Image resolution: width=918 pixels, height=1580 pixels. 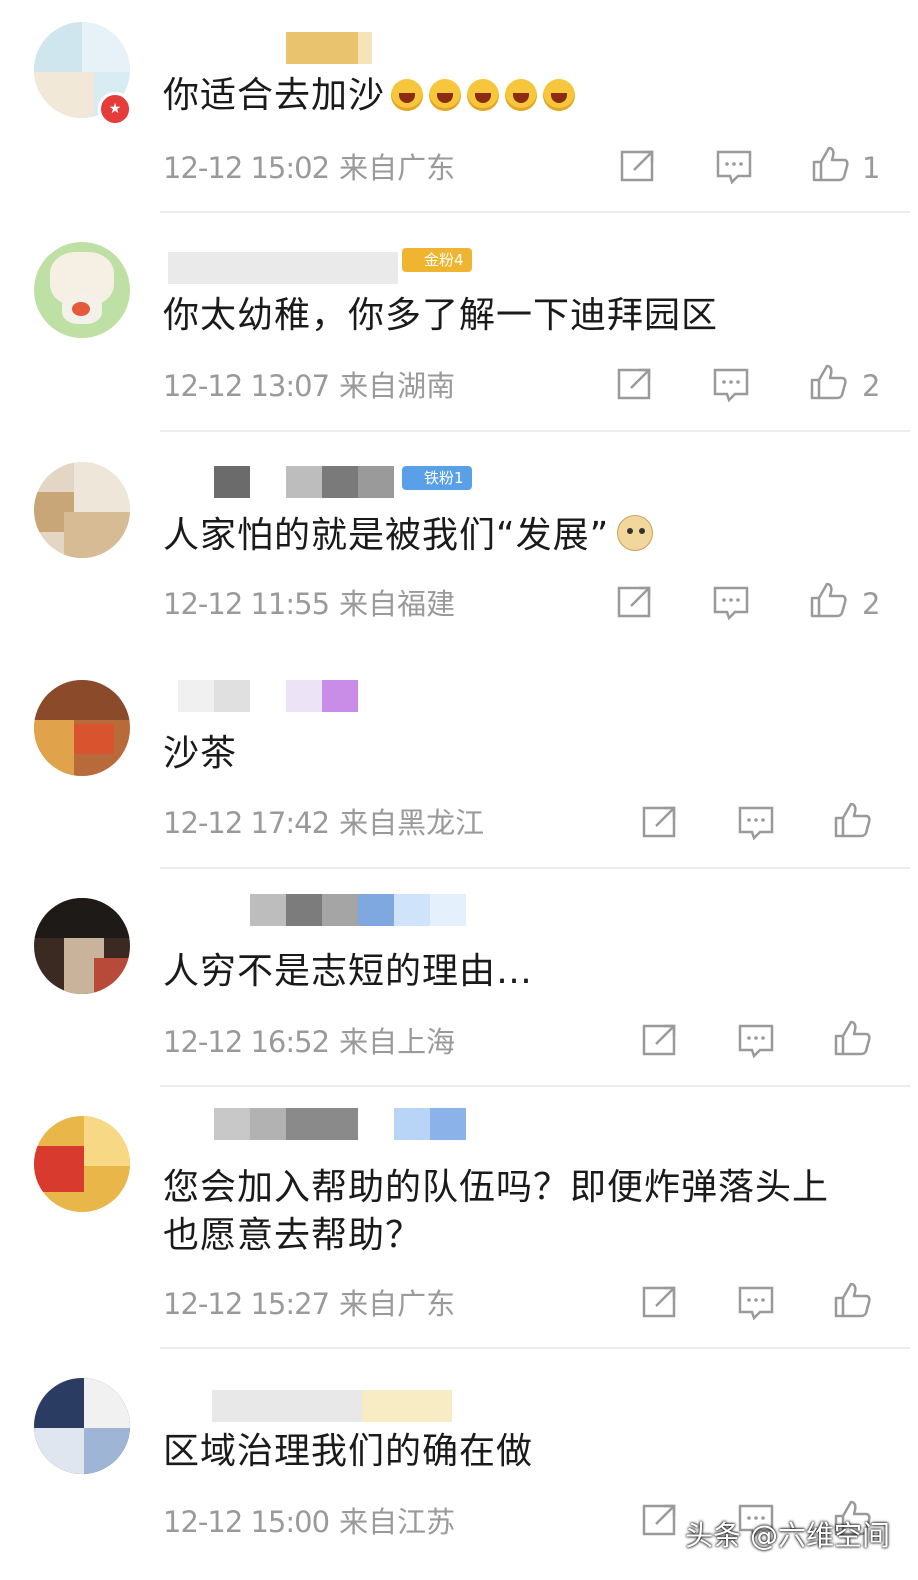 I want to click on comment-text: 区域治理我们的确在做, so click(x=348, y=1451).